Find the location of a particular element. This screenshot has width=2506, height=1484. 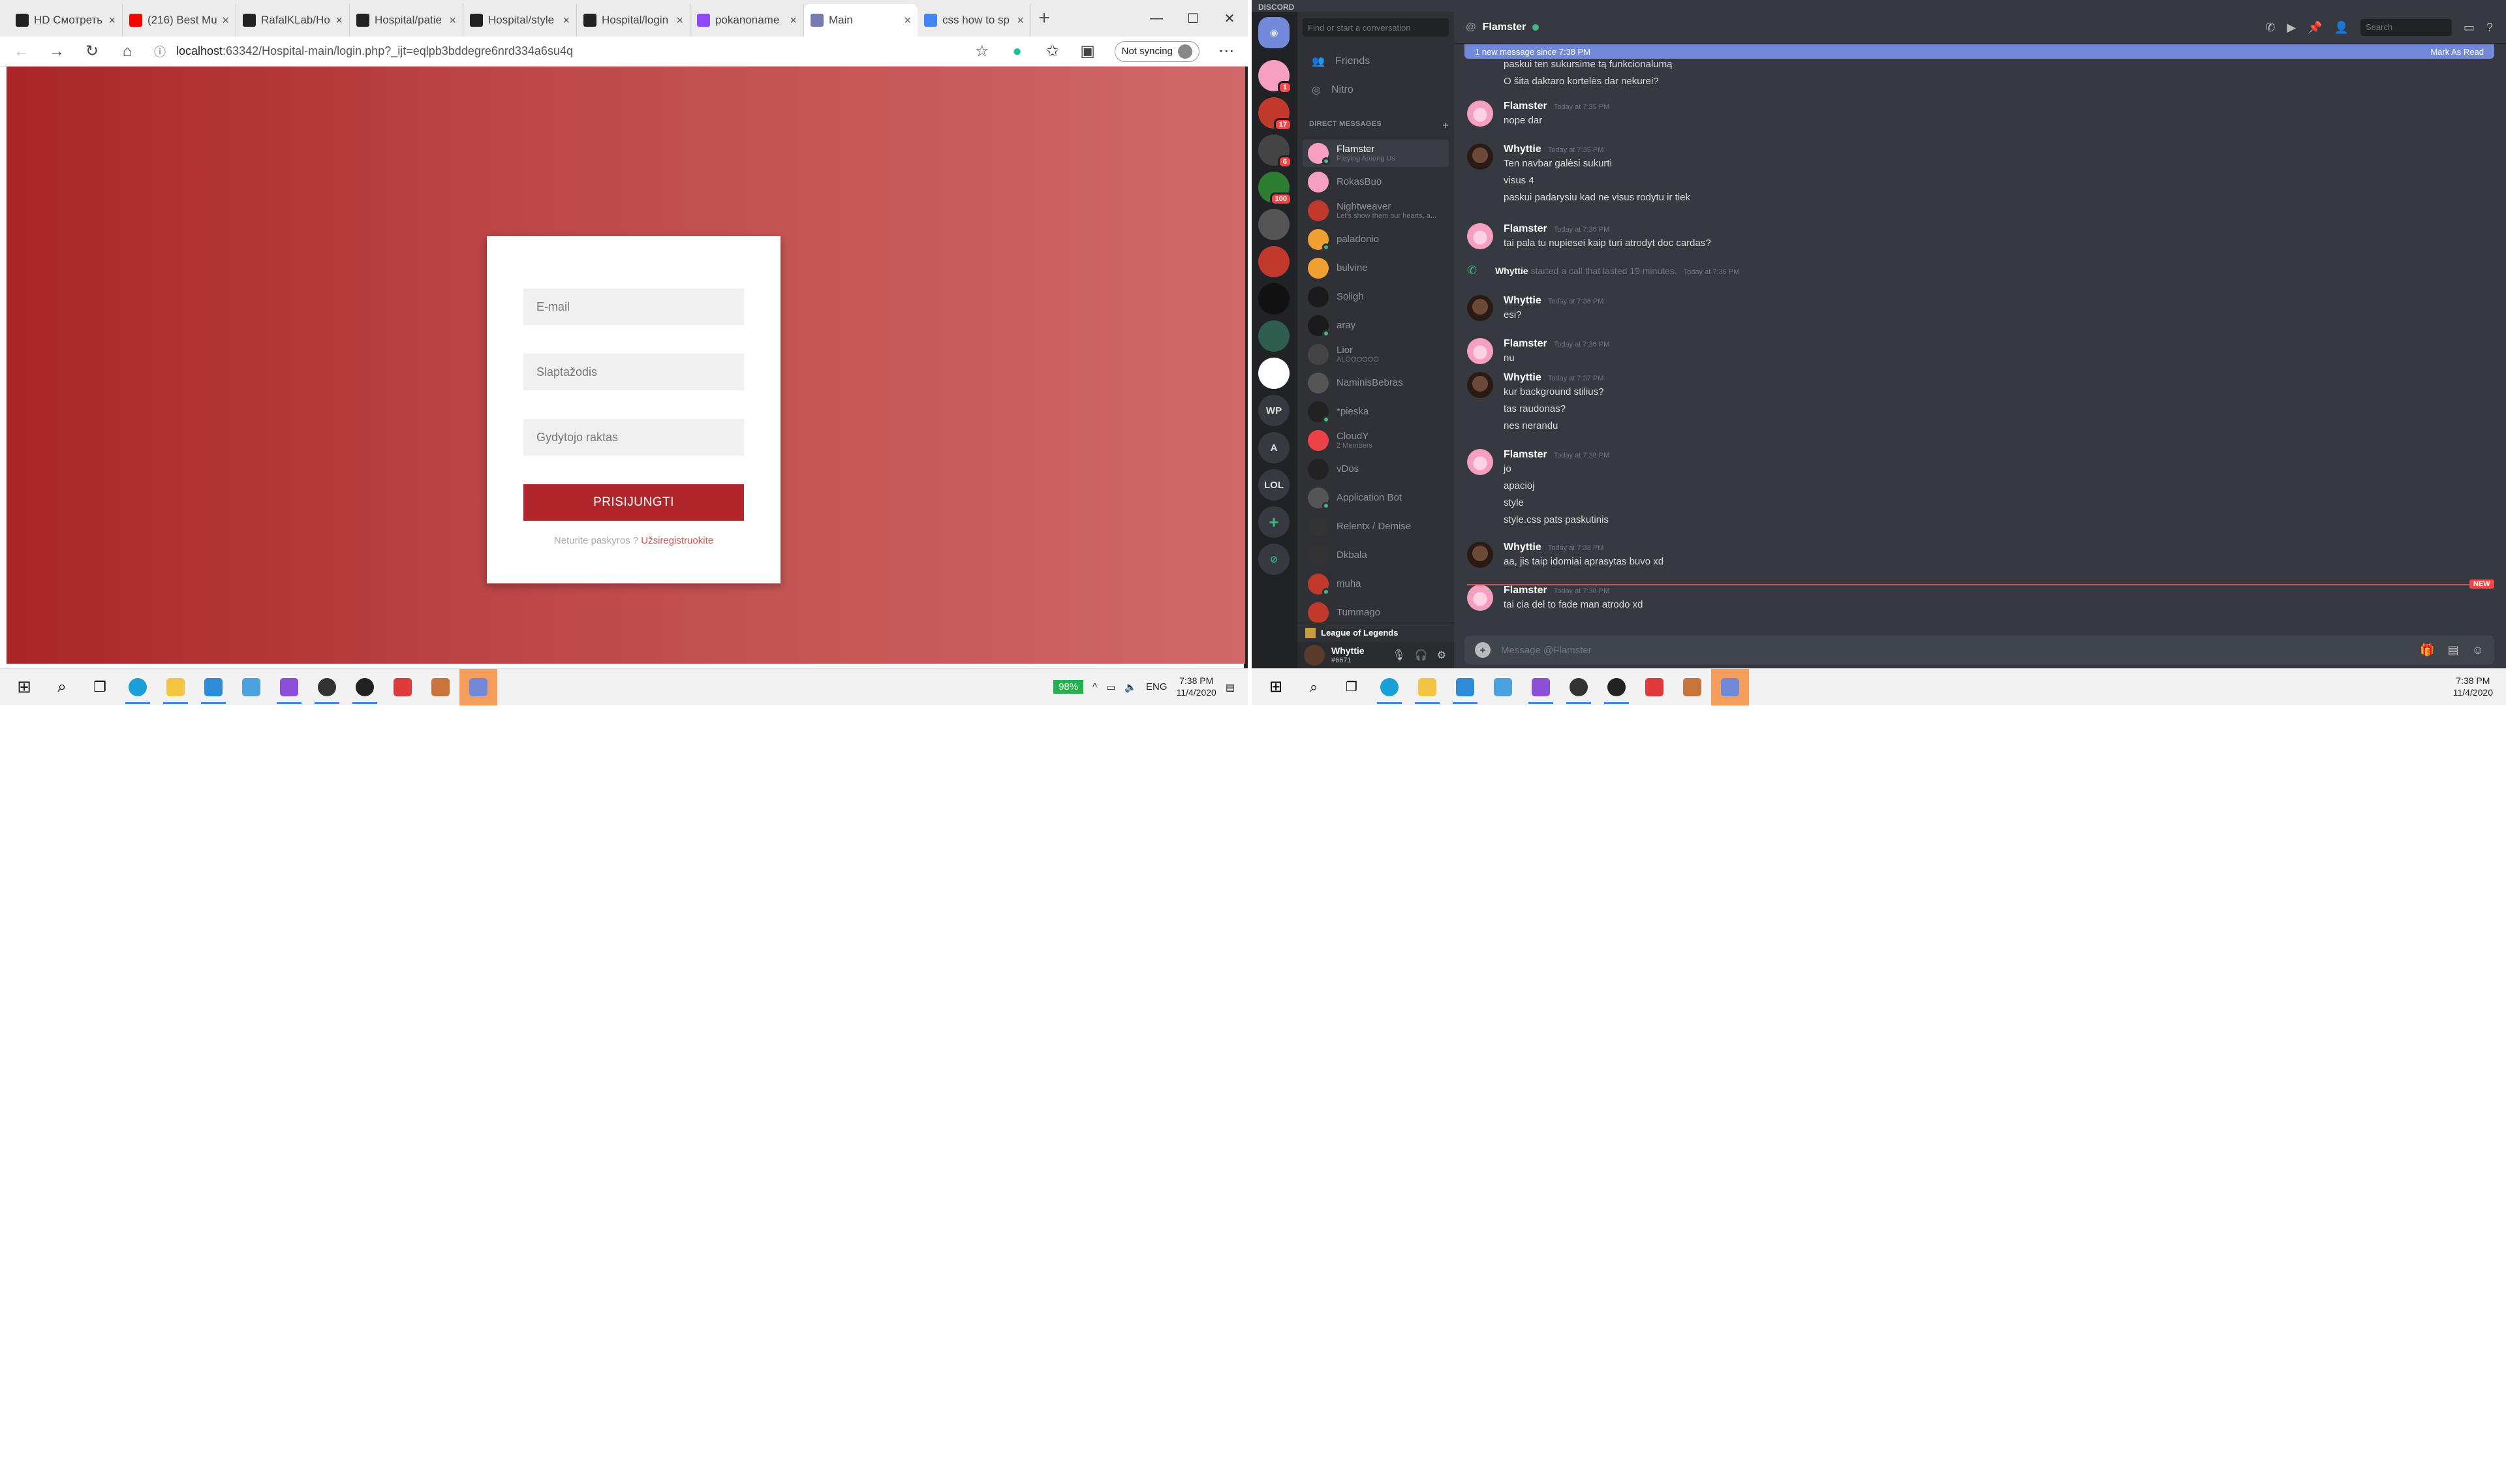

dm-item: Relentx / Demise is located at coordinates (1376, 526).